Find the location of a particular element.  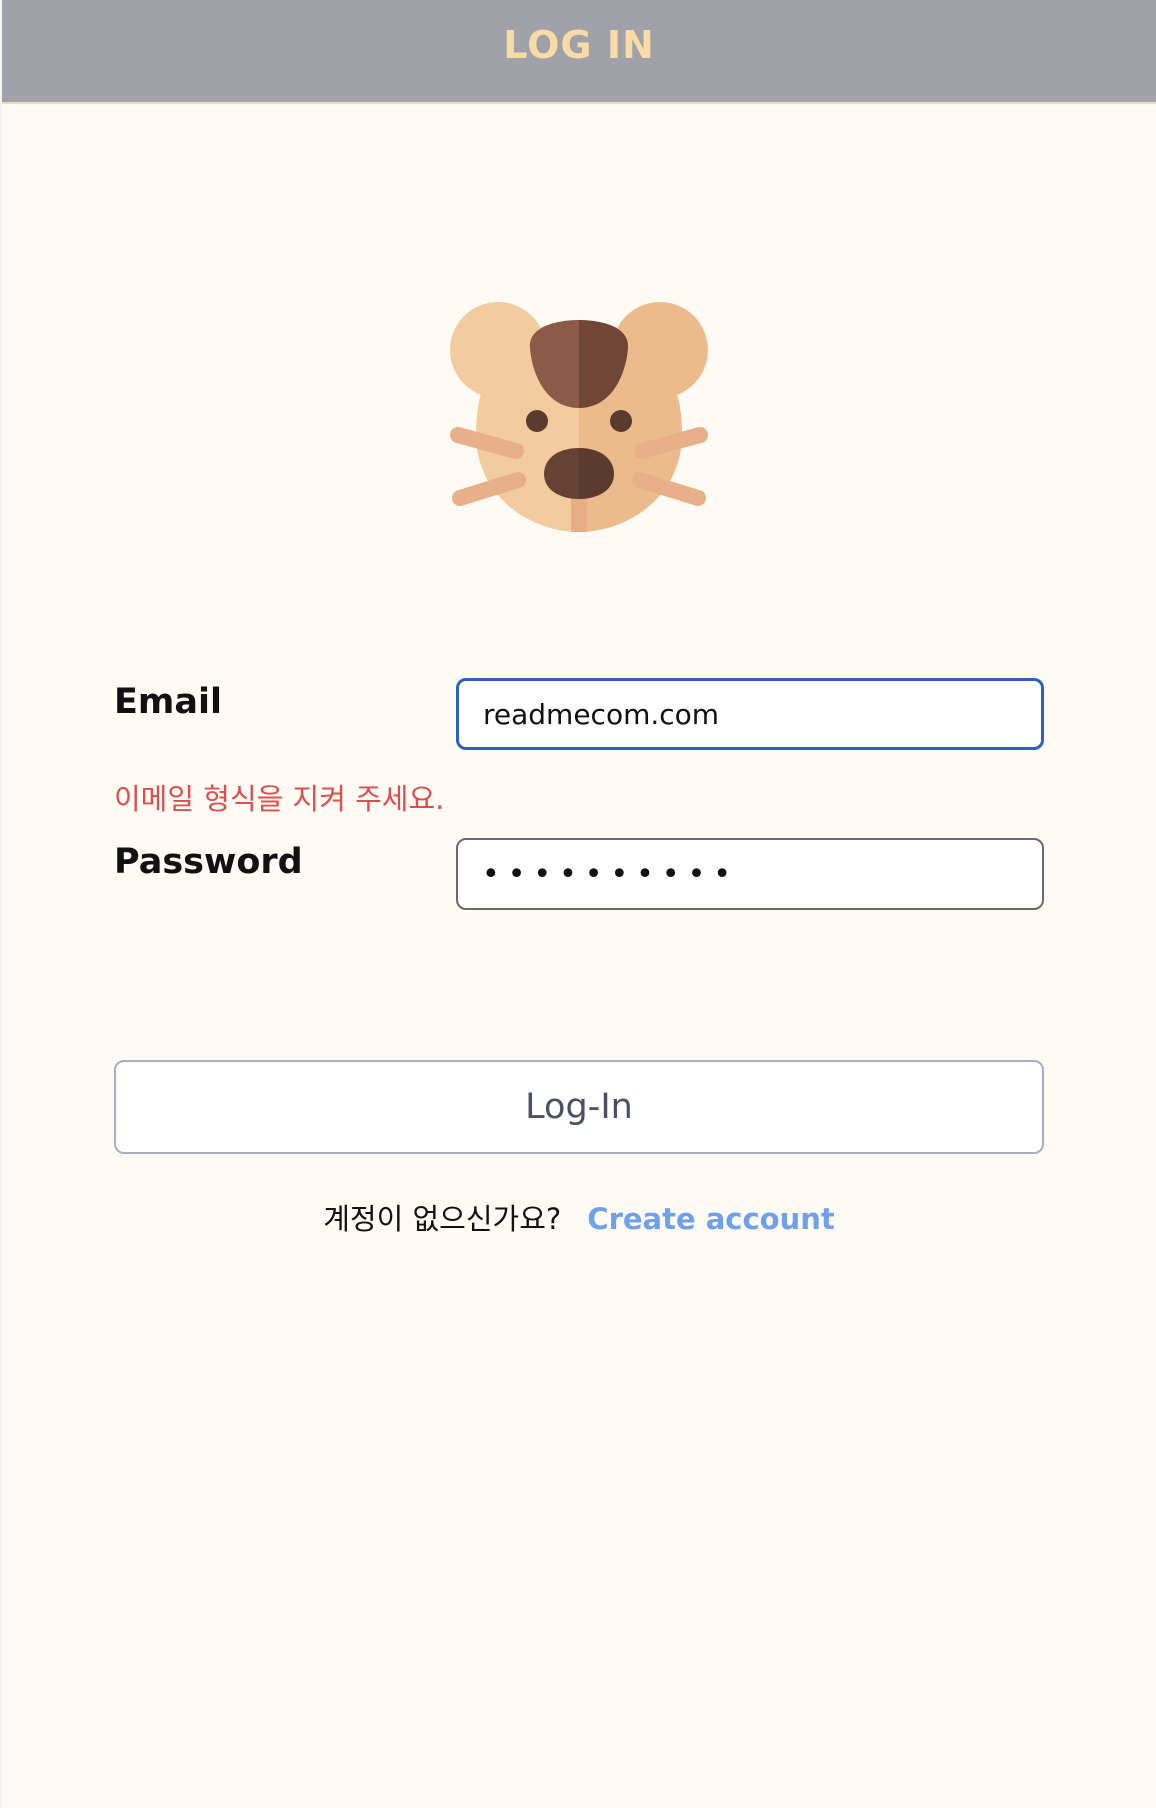

email-field is located at coordinates (750, 714).